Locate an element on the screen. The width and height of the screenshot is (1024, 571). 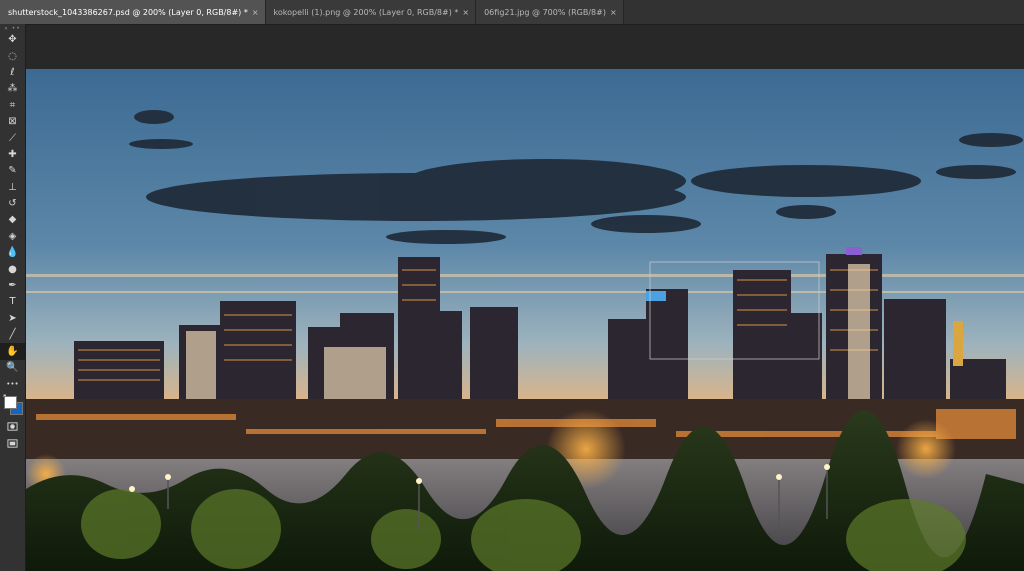
edit-toolbar-icon: ••• is located at coordinates (12, 384).